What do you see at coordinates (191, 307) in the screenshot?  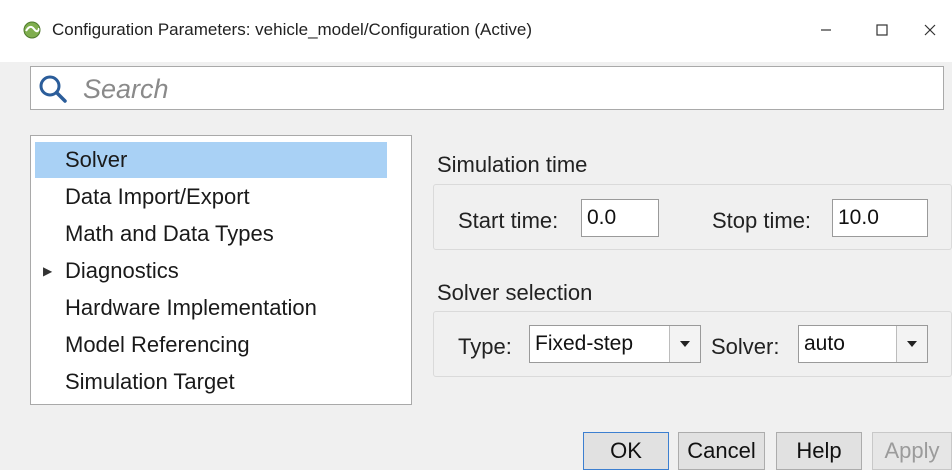 I see `tree-item-label: Hardware Implementation` at bounding box center [191, 307].